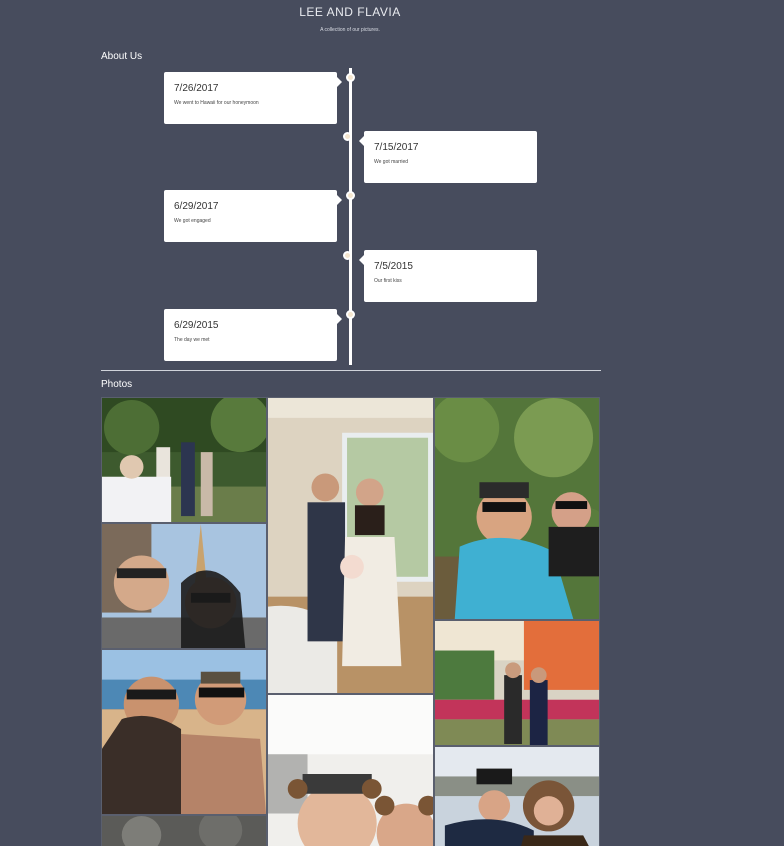 Image resolution: width=784 pixels, height=846 pixels. I want to click on photo-wedding-ceremony, so click(184, 460).